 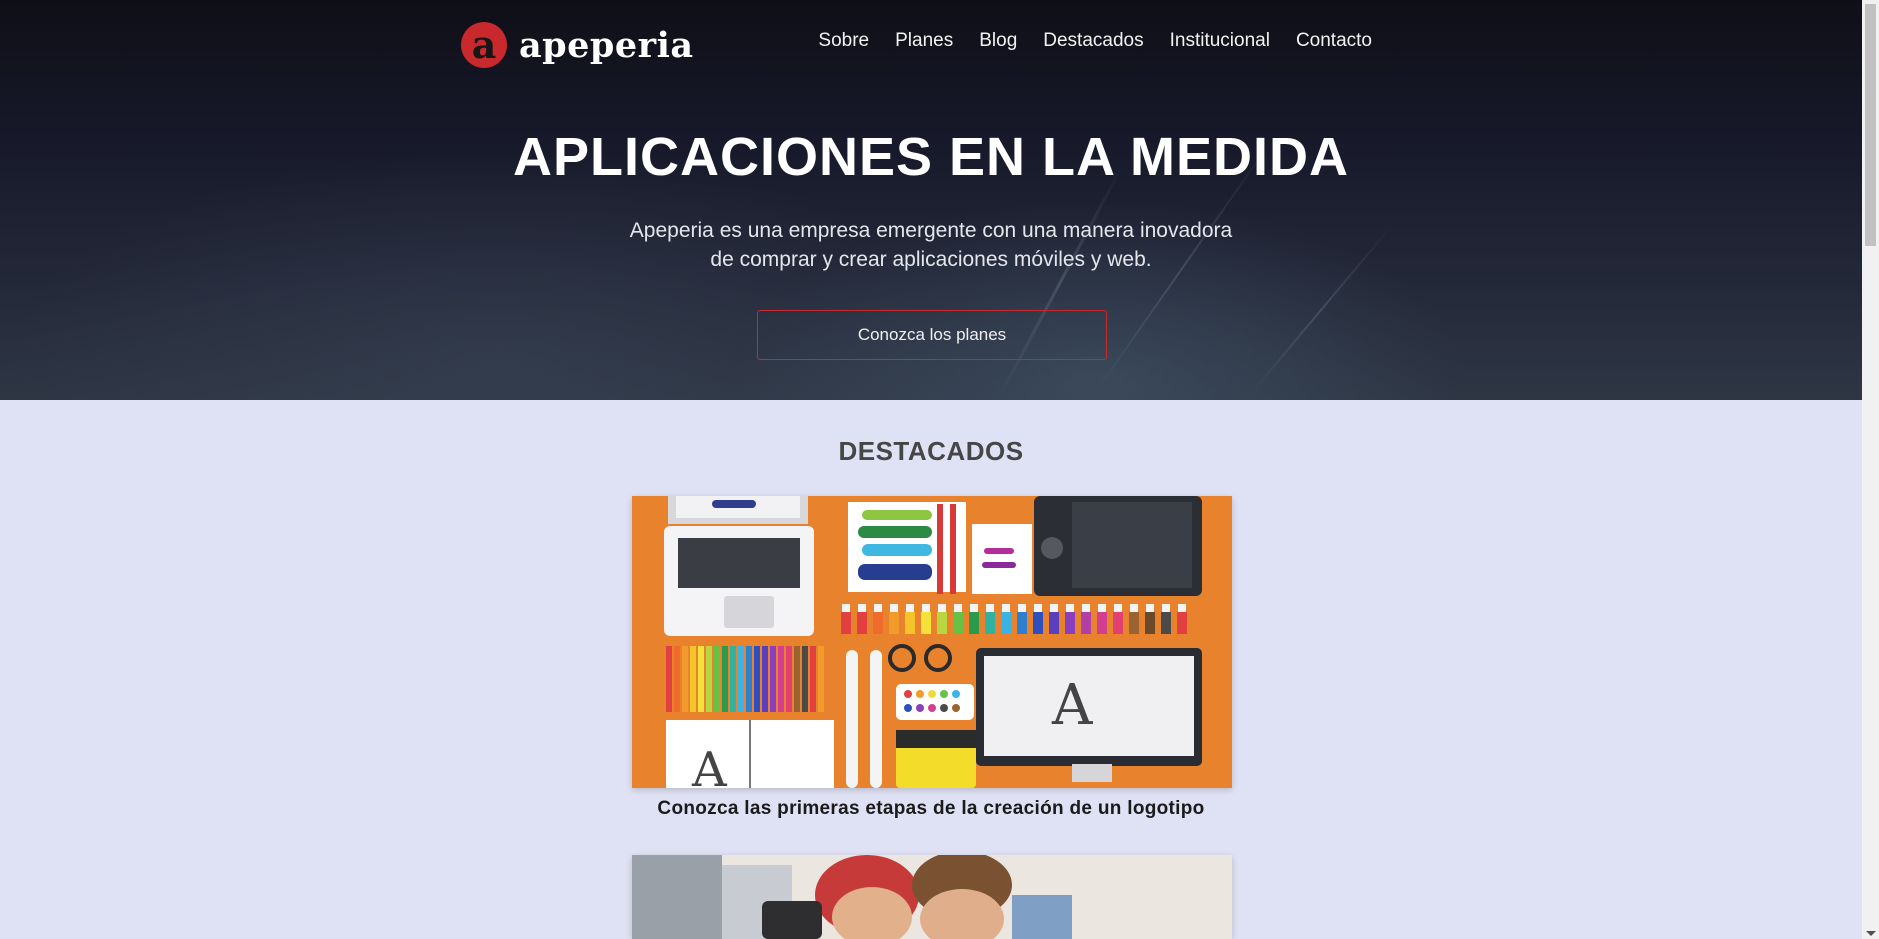 What do you see at coordinates (931, 451) in the screenshot?
I see `featured-section-title: DESTACADOS` at bounding box center [931, 451].